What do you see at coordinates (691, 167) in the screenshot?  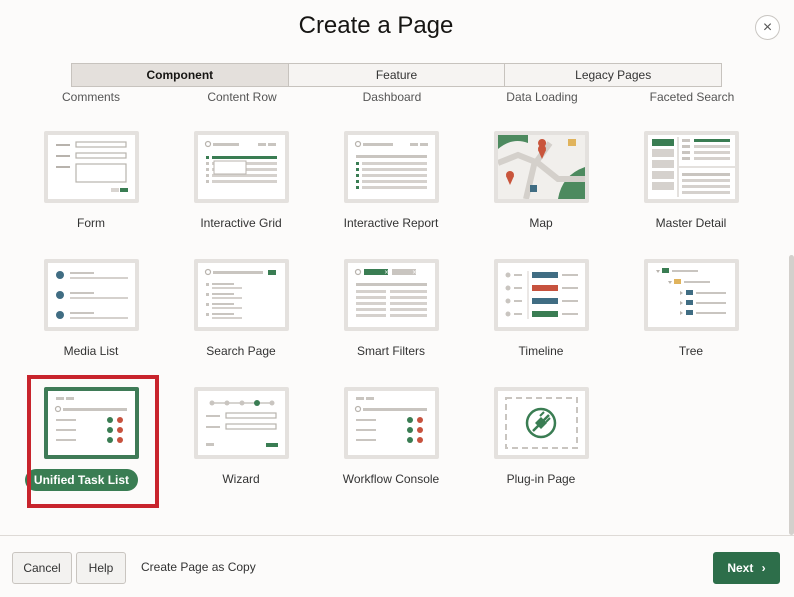 I see `master-detail-thumbnail-icon` at bounding box center [691, 167].